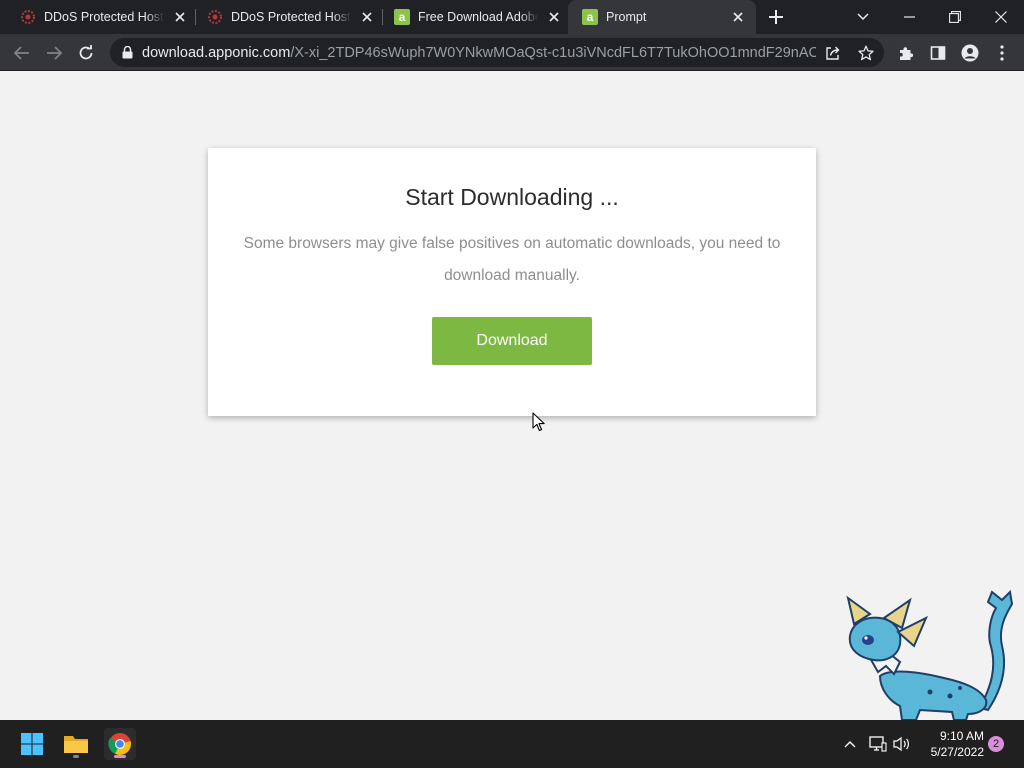 The image size is (1024, 768). I want to click on file-explorer-button, so click(76, 744).